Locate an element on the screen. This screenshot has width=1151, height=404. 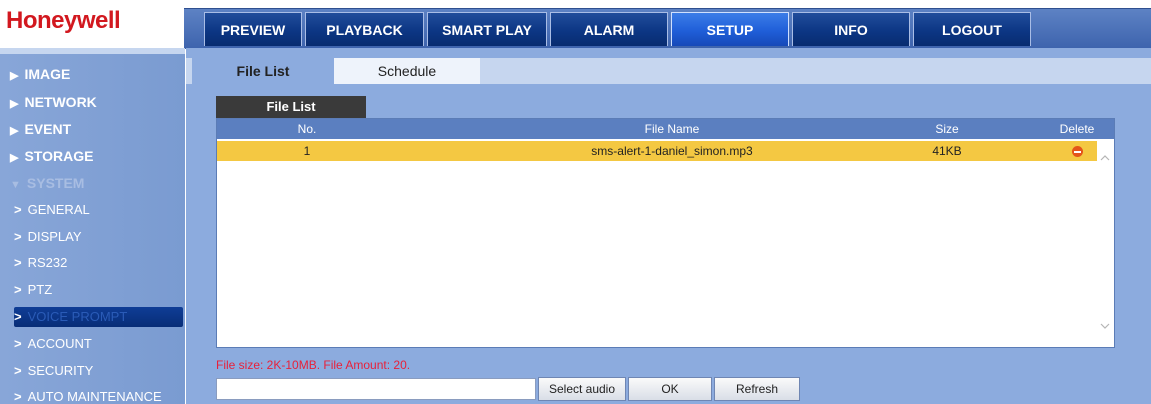
sidebar-item-label: GENERAL is located at coordinates (58, 209).